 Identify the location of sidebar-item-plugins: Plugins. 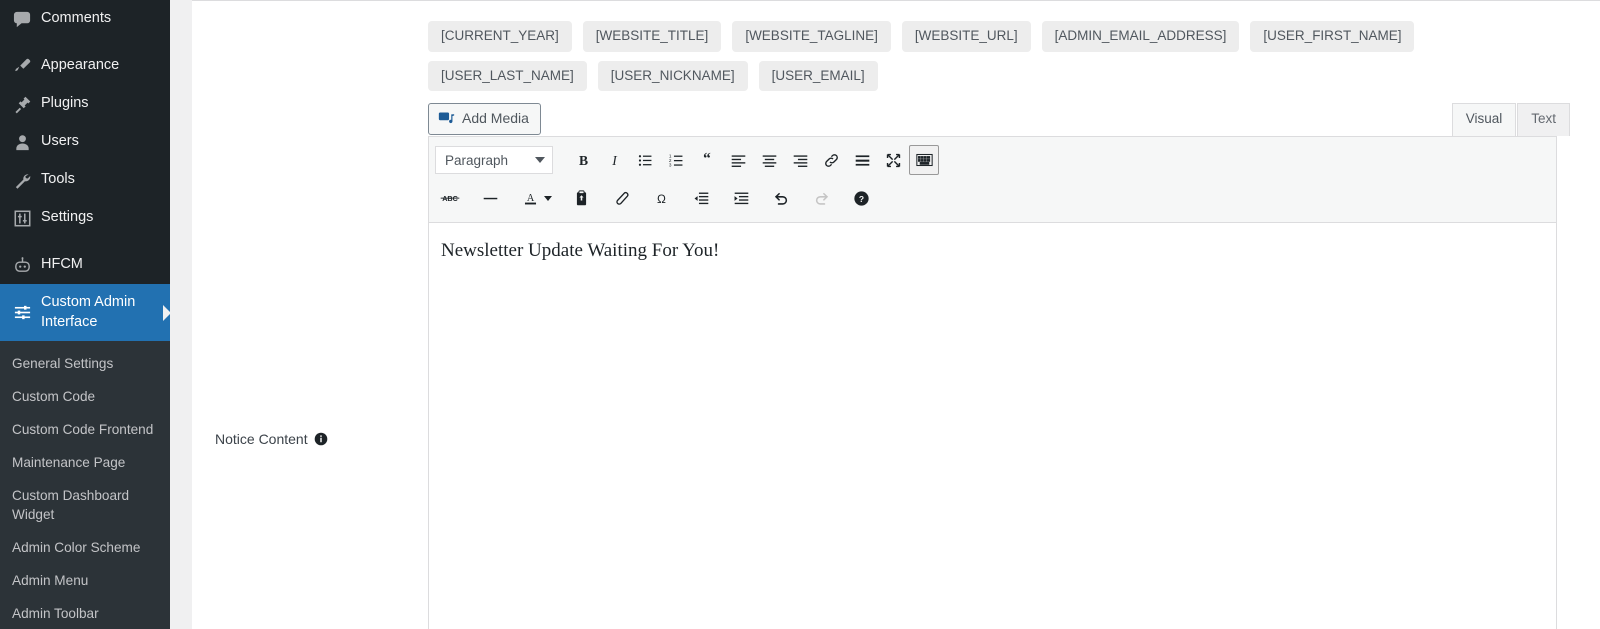
(85, 104).